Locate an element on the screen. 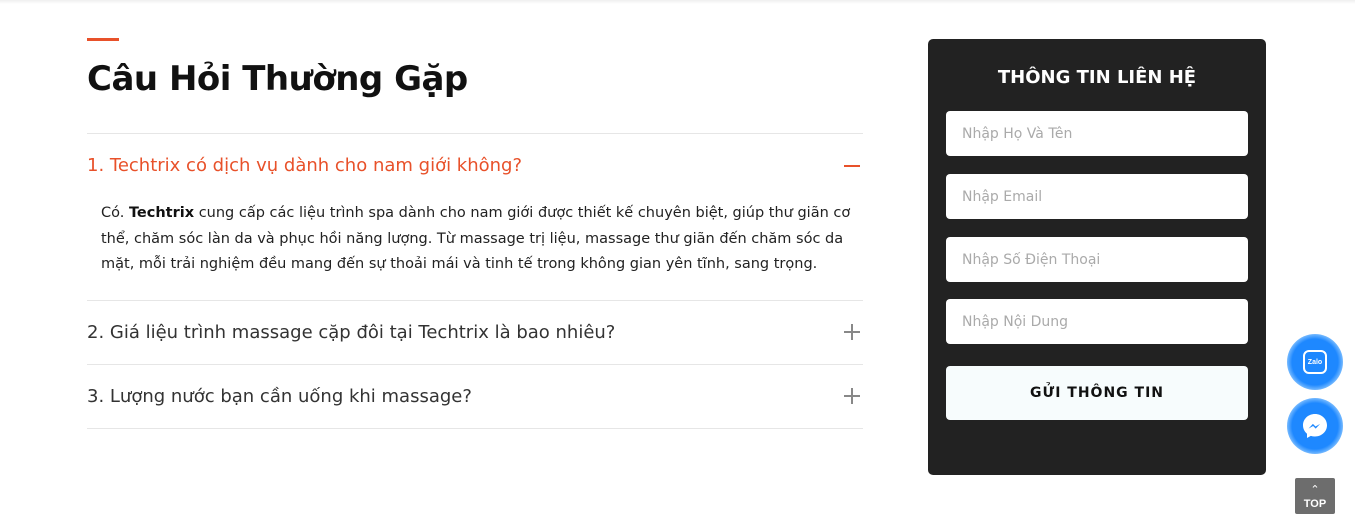  back-to-top-button: ⌃ TOP is located at coordinates (1315, 496).